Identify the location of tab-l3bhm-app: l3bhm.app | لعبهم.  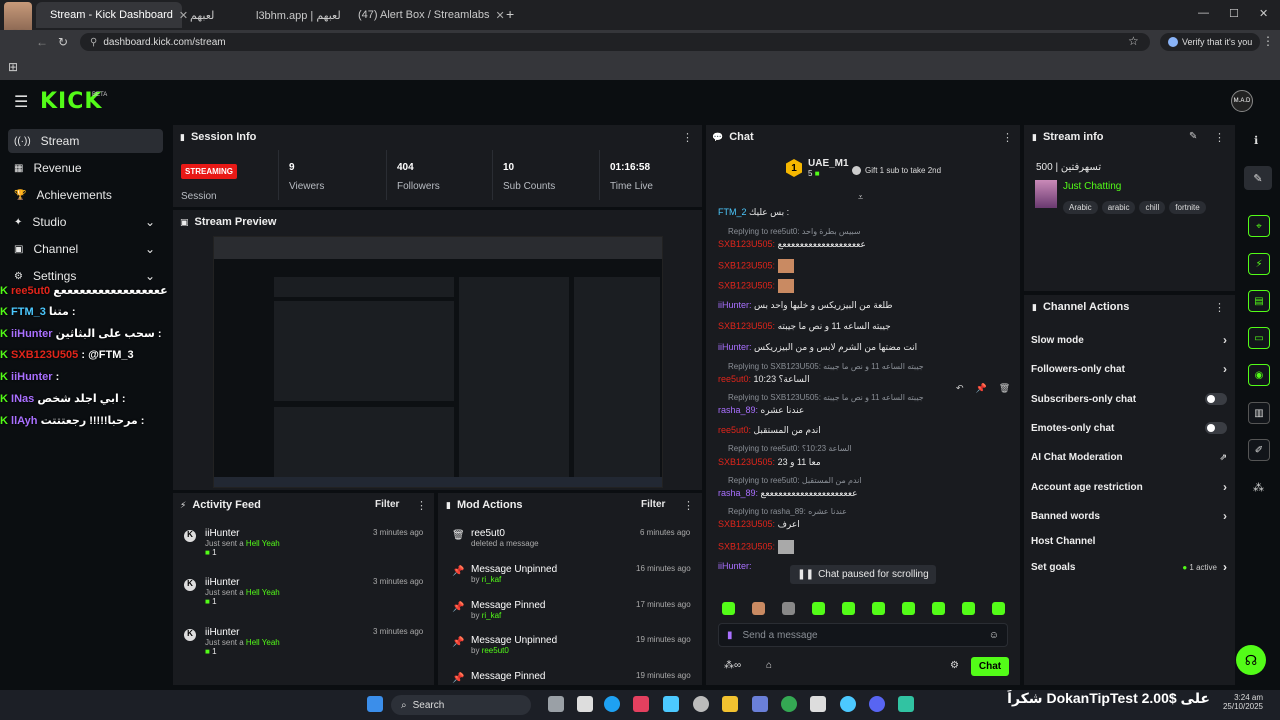
(296, 15).